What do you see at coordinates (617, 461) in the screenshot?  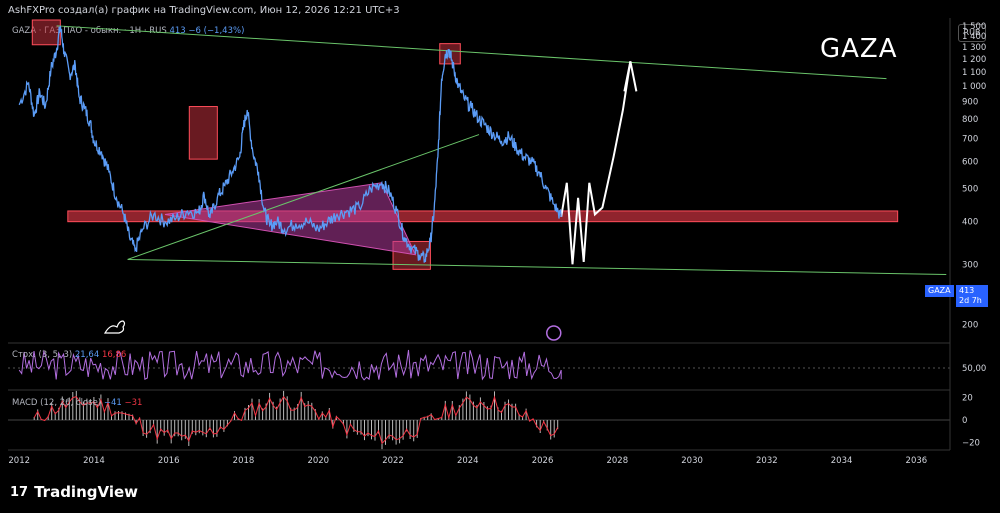 I see `x-tick-label: 2028` at bounding box center [617, 461].